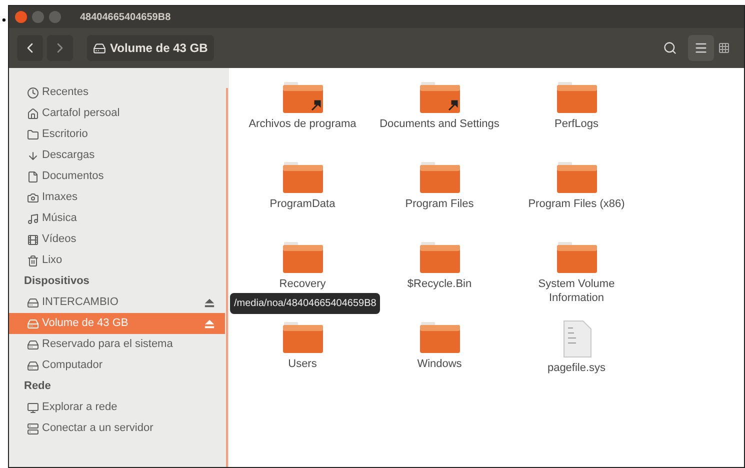 This screenshot has width=745, height=468. I want to click on grid-icon, so click(724, 48).